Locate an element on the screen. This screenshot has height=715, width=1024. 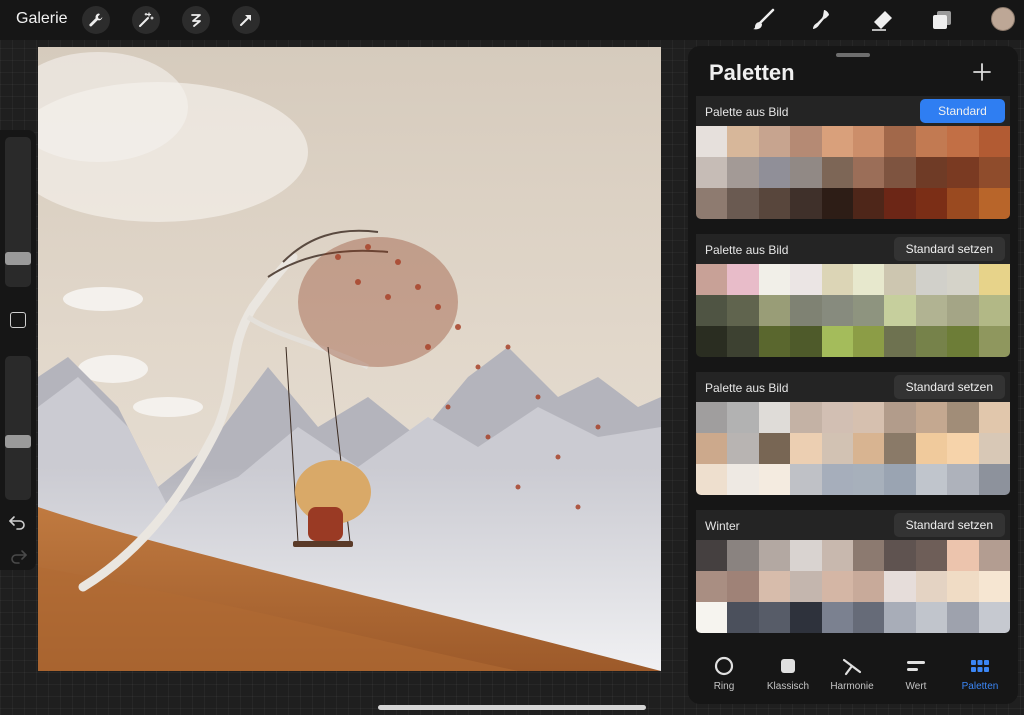
brush-icon is located at coordinates (764, 20).